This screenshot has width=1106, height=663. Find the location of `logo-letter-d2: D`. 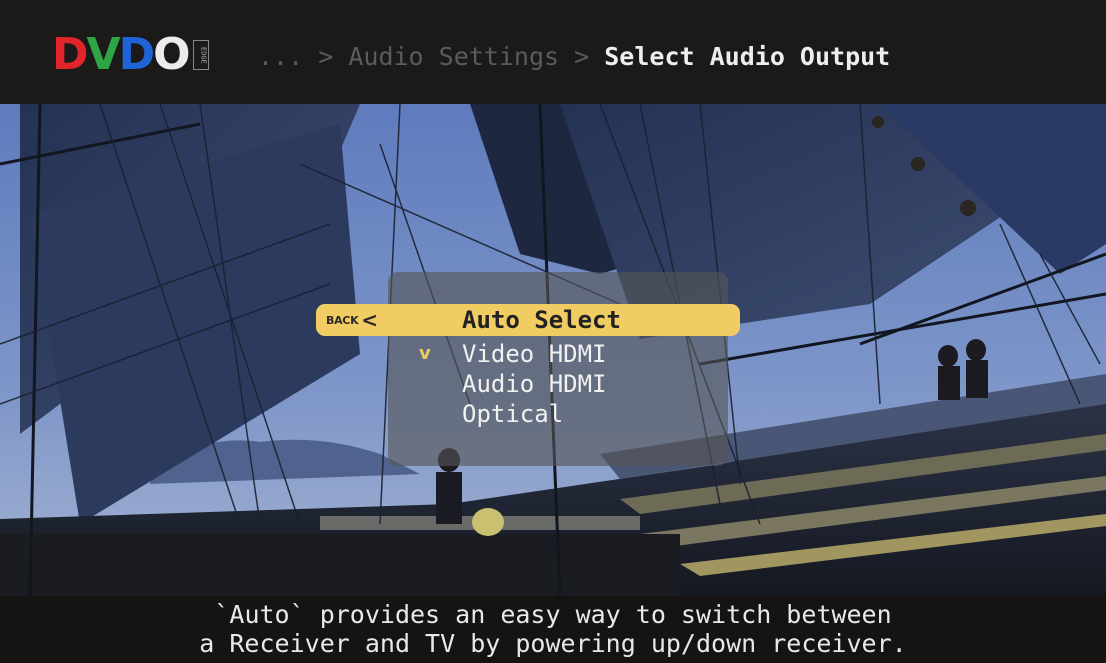

logo-letter-d2: D is located at coordinates (137, 54).